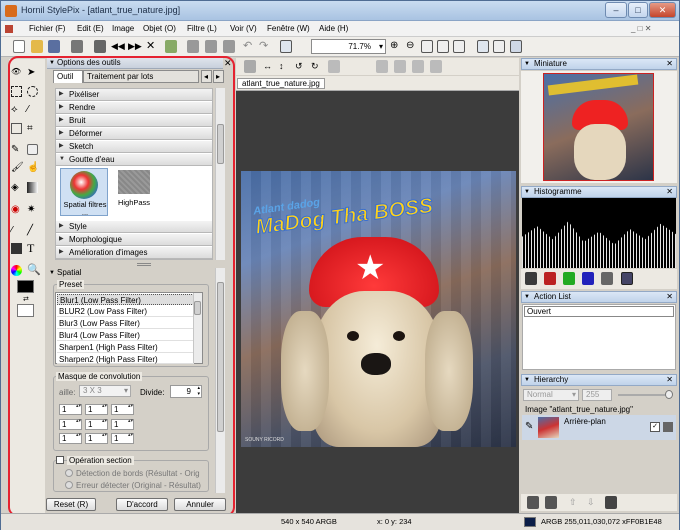  Describe the element at coordinates (483, 46) in the screenshot. I see `grid-icon` at that location.